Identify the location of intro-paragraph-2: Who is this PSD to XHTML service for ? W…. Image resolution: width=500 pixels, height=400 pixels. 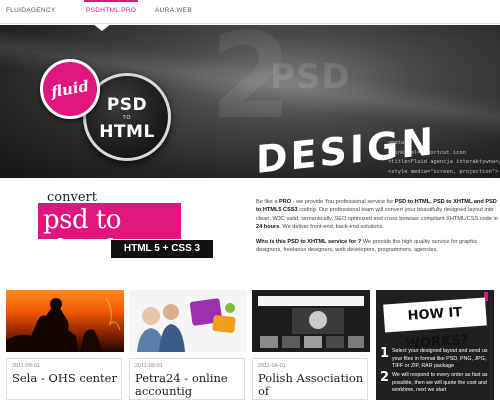
(377, 246).